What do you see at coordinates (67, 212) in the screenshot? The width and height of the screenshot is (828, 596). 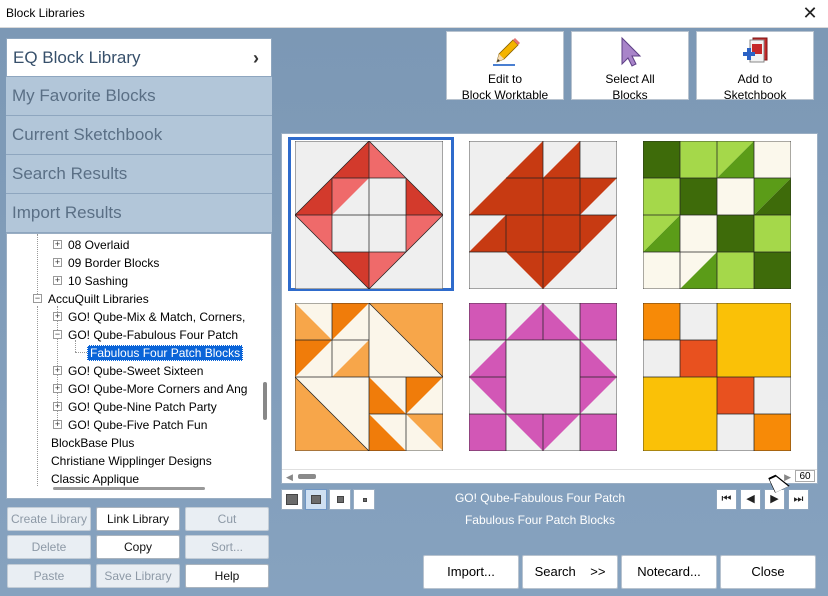 I see `tab-label: Import Results` at bounding box center [67, 212].